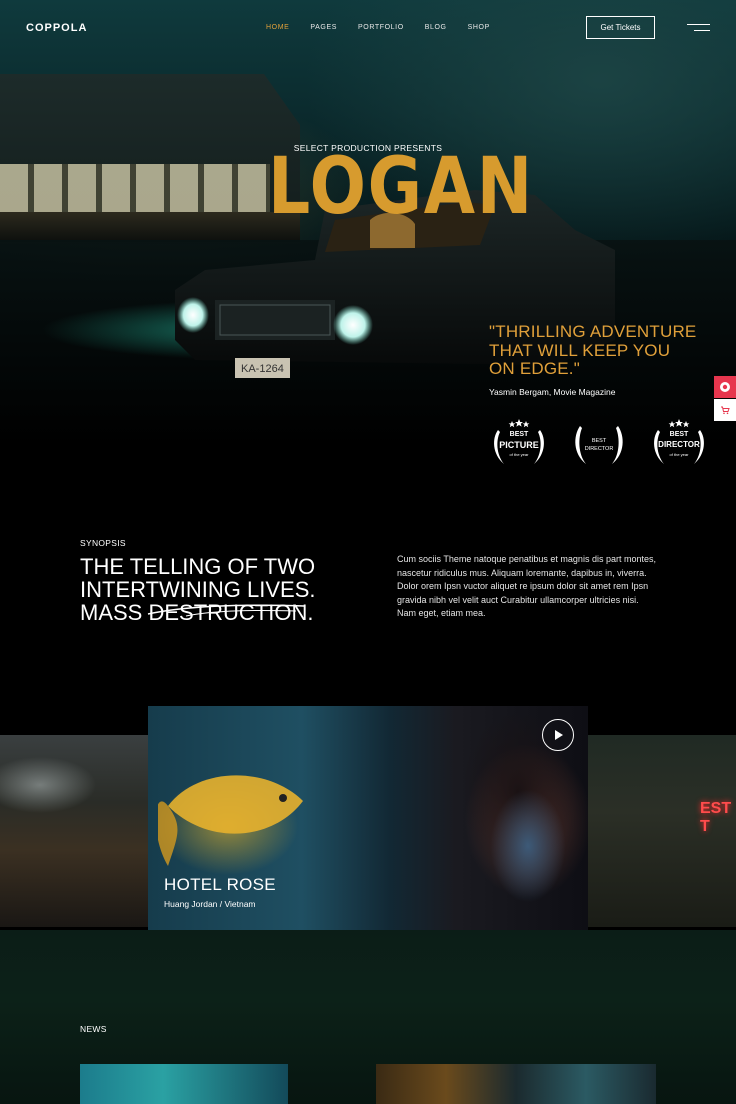 The width and height of the screenshot is (736, 1104). Describe the element at coordinates (310, 612) in the screenshot. I see `synopsis-heading-part-c: .` at that location.